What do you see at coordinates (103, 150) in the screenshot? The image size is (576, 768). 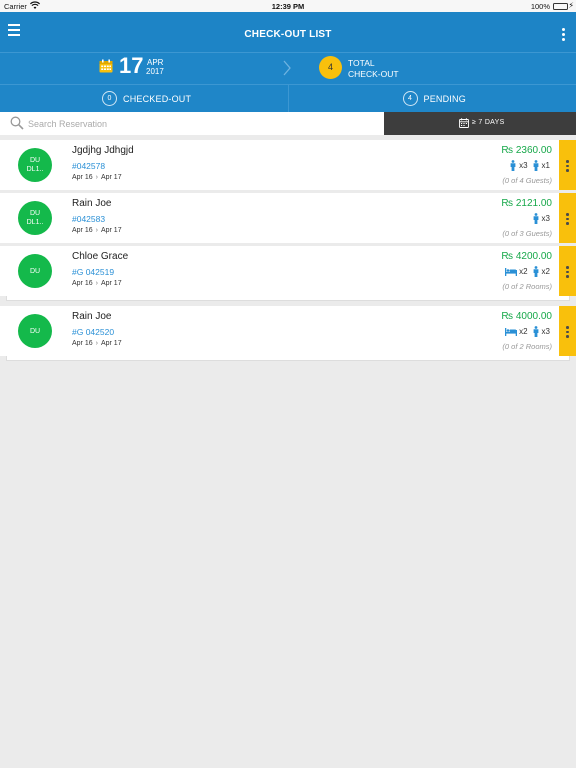 I see `guest-name: Jgdjhg Jdhgjd` at bounding box center [103, 150].